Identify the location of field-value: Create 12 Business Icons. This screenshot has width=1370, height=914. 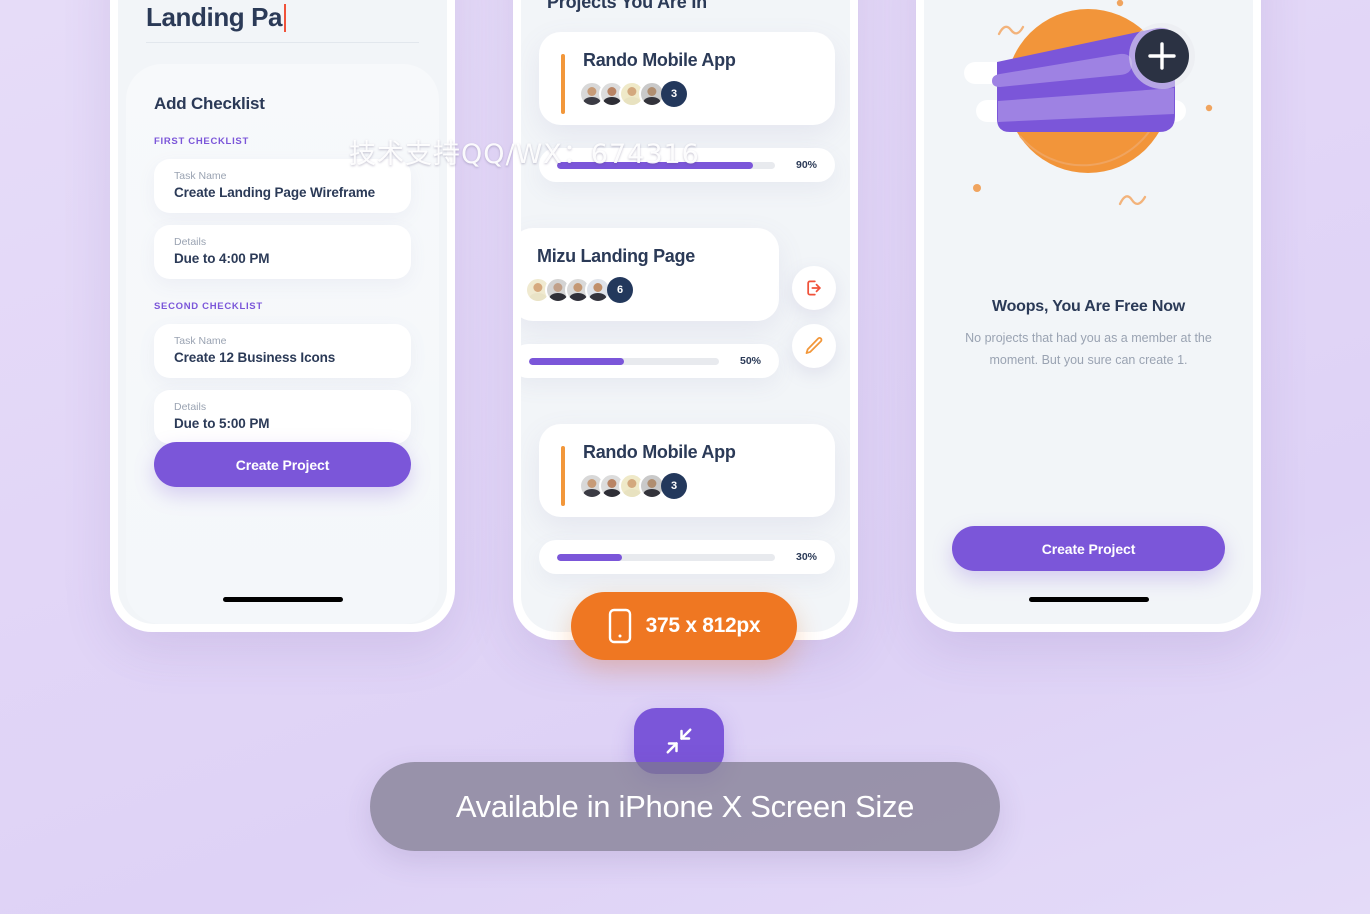
(255, 357).